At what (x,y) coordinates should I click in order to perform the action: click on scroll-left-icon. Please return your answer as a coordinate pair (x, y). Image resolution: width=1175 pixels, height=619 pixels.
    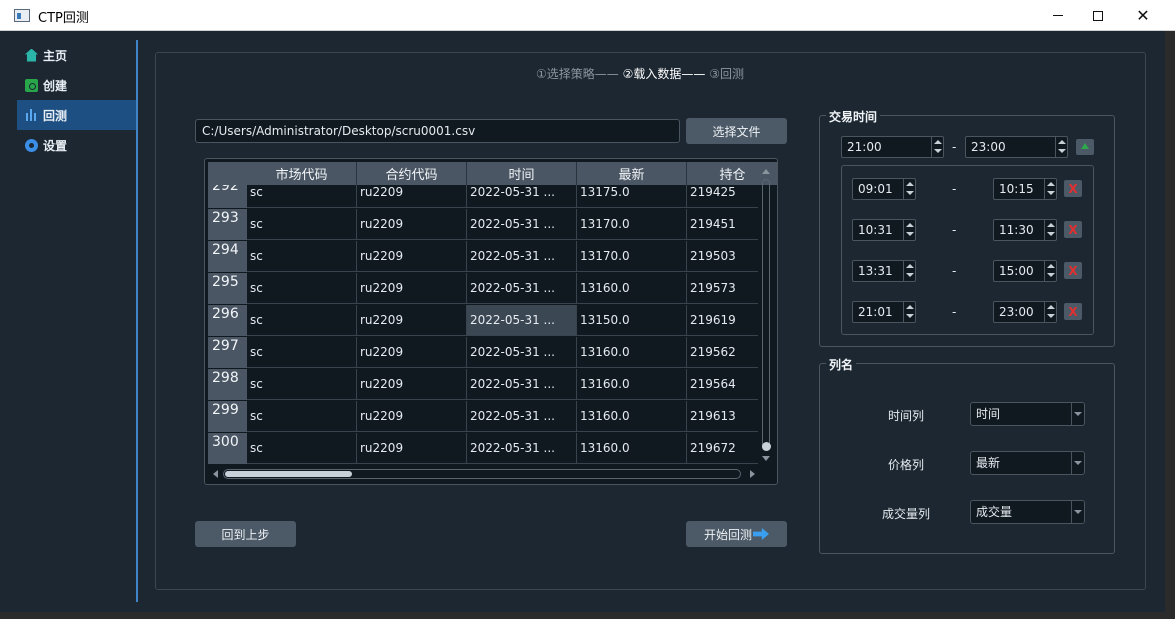
    Looking at the image, I should click on (215, 474).